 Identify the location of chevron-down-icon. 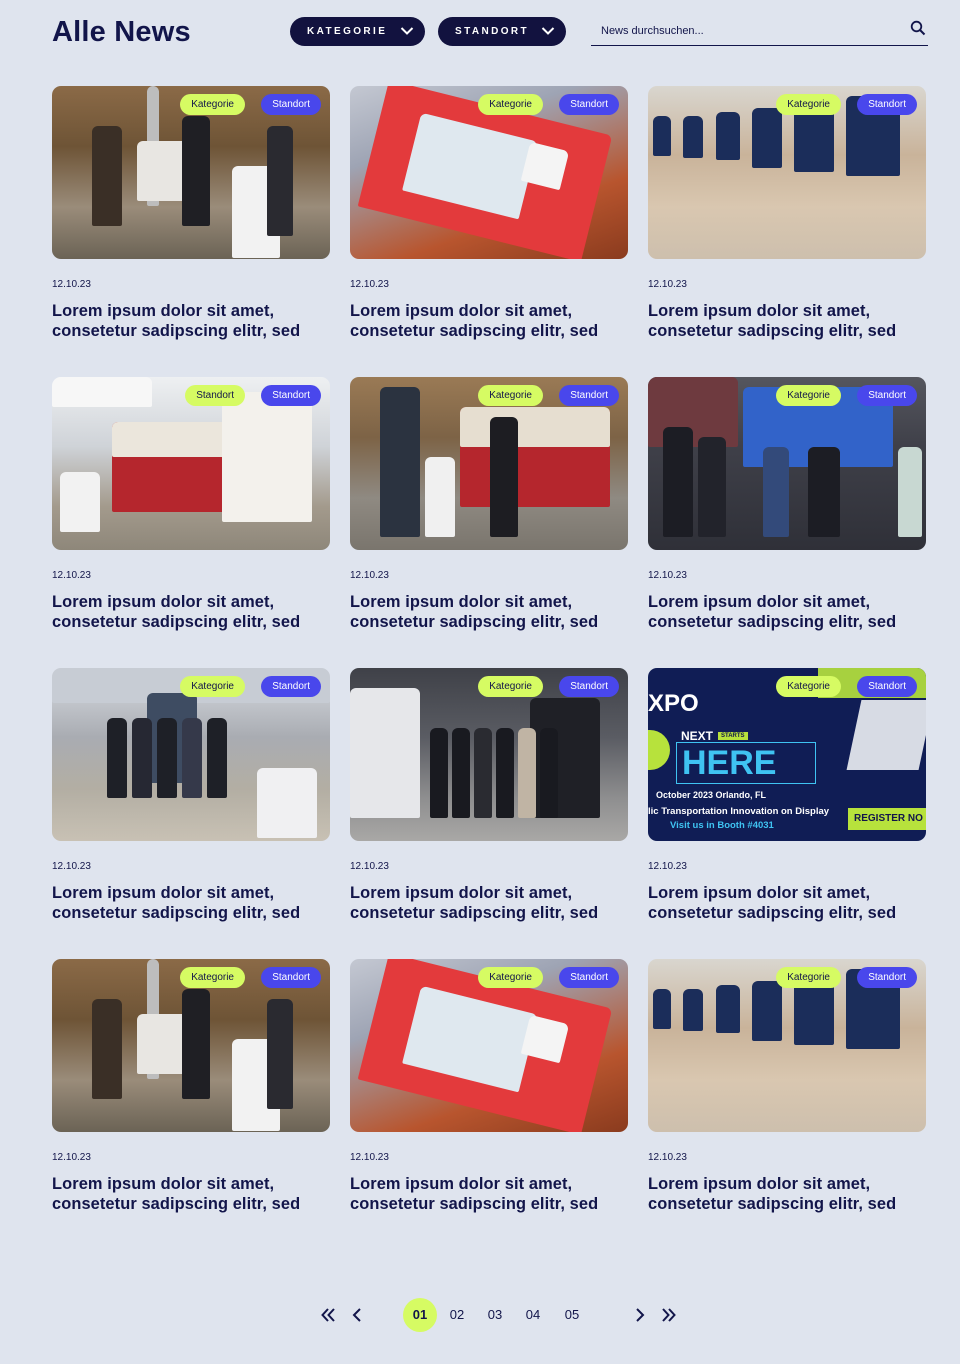
(407, 31).